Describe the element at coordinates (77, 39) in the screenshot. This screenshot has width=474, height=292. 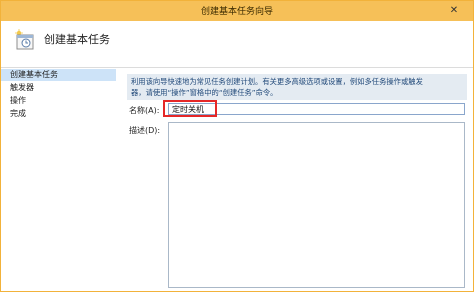
I see `page-title: 创建基本任务` at that location.